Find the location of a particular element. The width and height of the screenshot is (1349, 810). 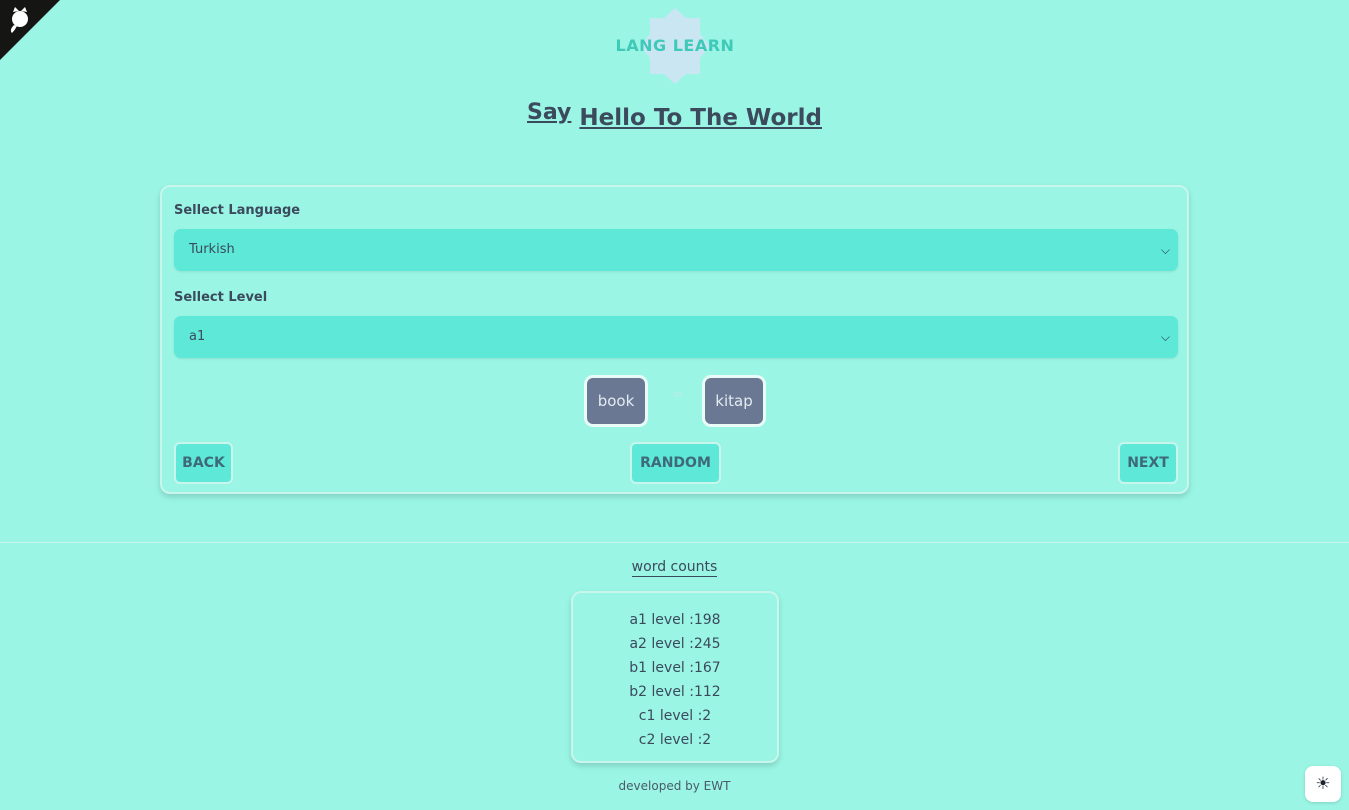

sun-icon: ☀ is located at coordinates (1323, 784).